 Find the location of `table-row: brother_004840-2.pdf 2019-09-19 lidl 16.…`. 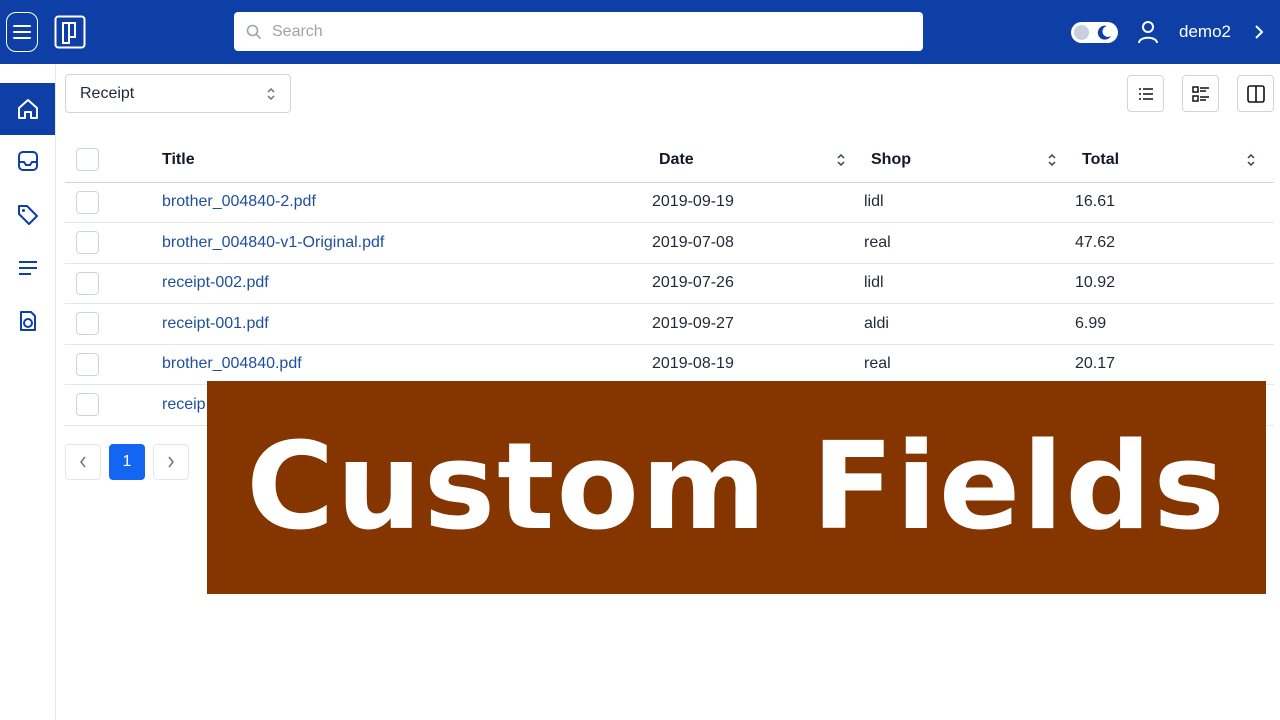

table-row: brother_004840-2.pdf 2019-09-19 lidl 16.… is located at coordinates (669, 202).